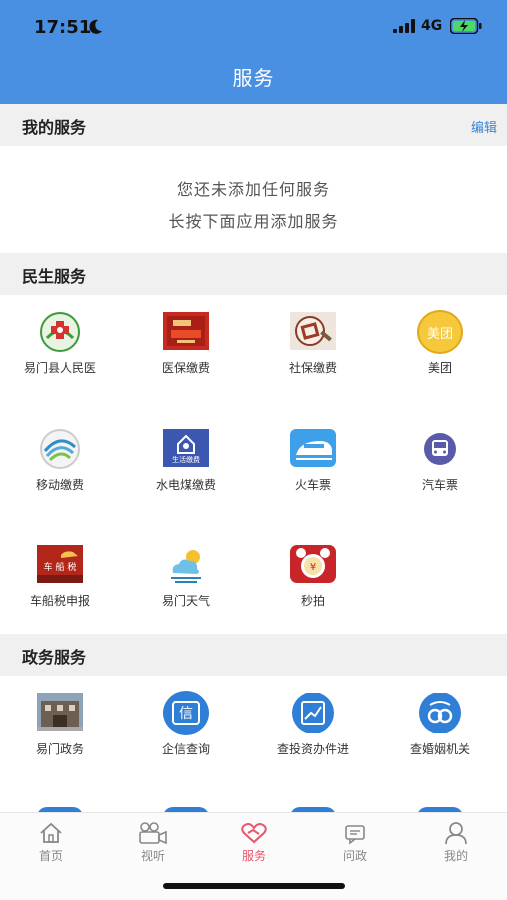  I want to click on service-tile-hospital: 易门县人民医, so click(61, 344).